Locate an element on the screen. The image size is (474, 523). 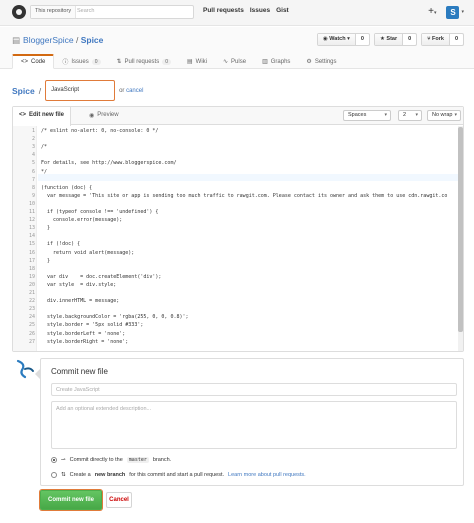
tab-count: 0 is located at coordinates (96, 61).